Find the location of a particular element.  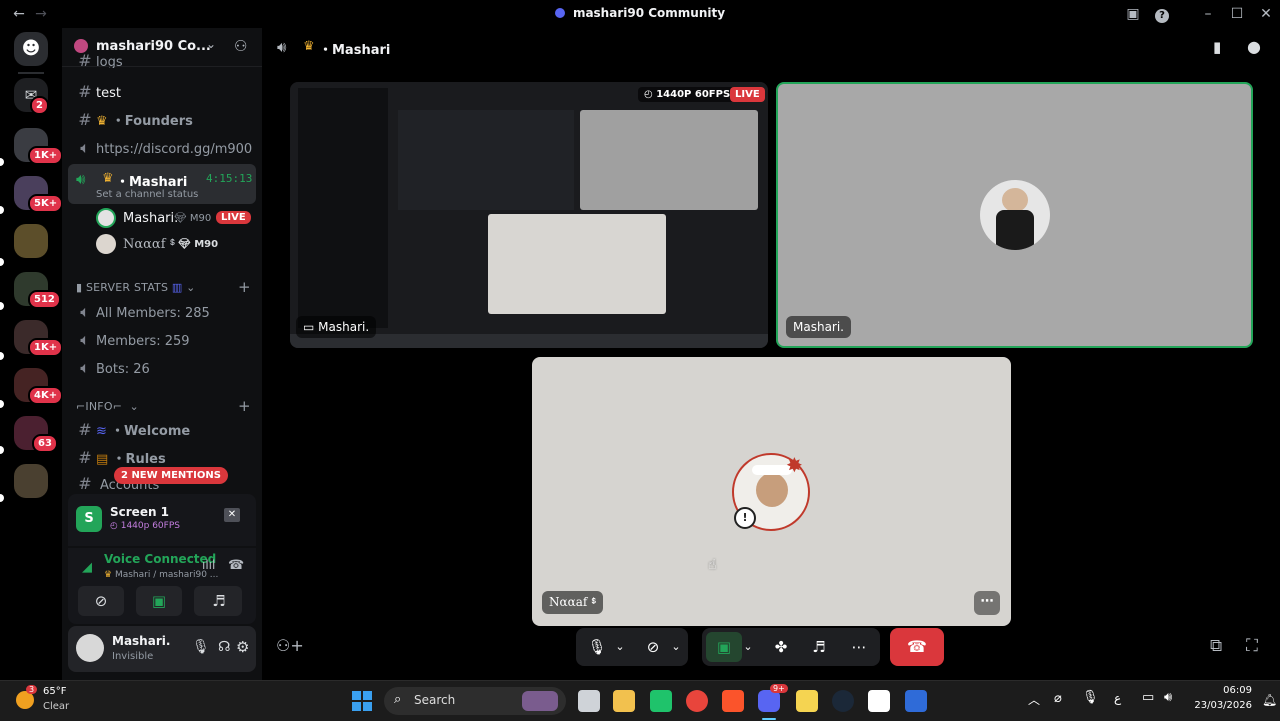

discord-icon: 9+ is located at coordinates (773, 698).